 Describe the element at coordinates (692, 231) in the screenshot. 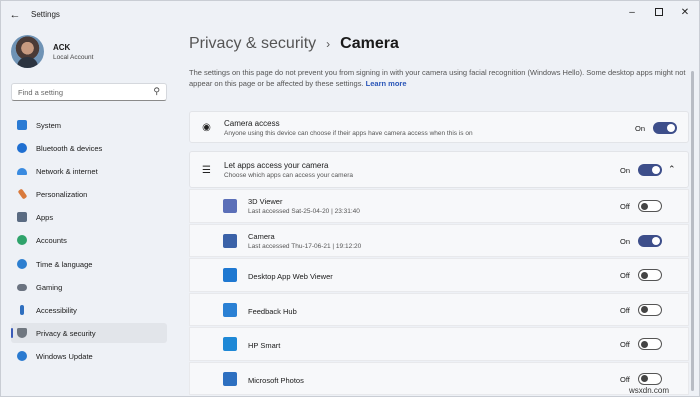

I see `scrollbar` at that location.